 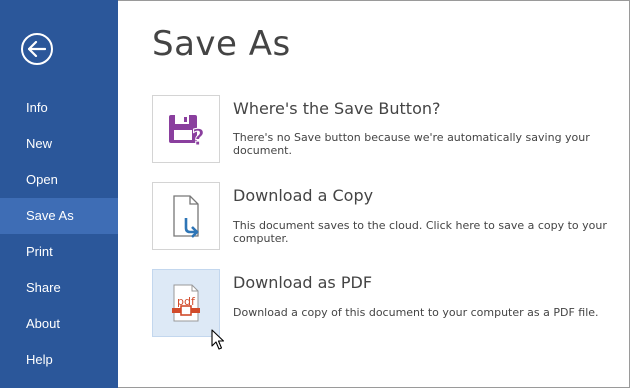 I want to click on document-download-icon, so click(x=186, y=216).